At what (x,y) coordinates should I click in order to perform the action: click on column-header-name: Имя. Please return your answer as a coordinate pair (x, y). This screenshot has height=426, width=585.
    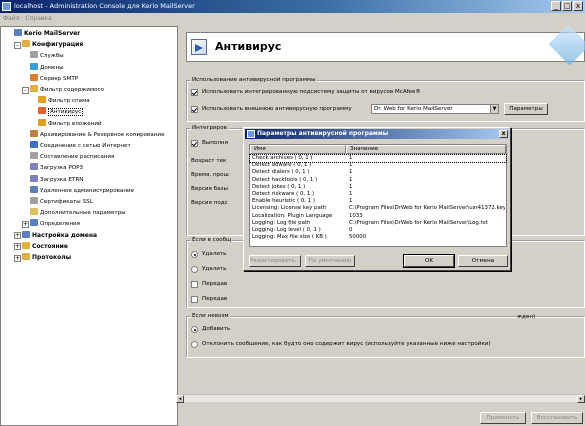
    Looking at the image, I should click on (298, 149).